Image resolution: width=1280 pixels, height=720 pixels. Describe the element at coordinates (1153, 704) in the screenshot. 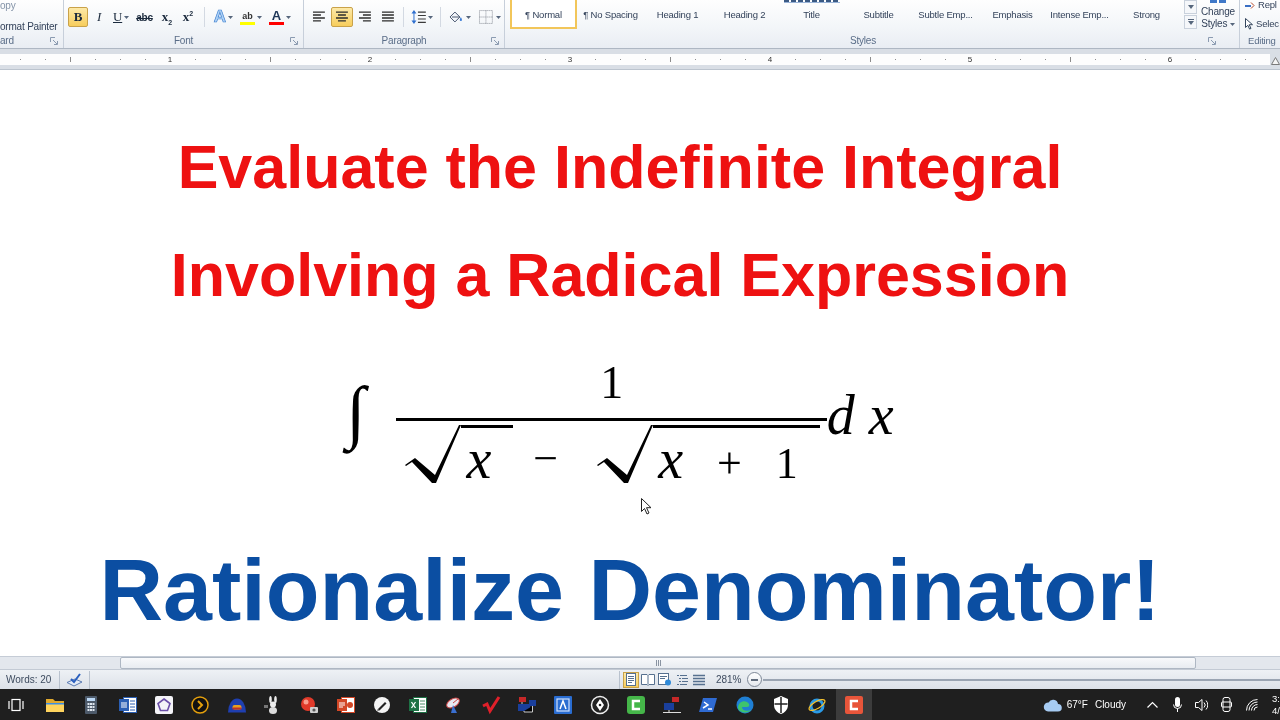

I see `chevron-up-icon` at that location.